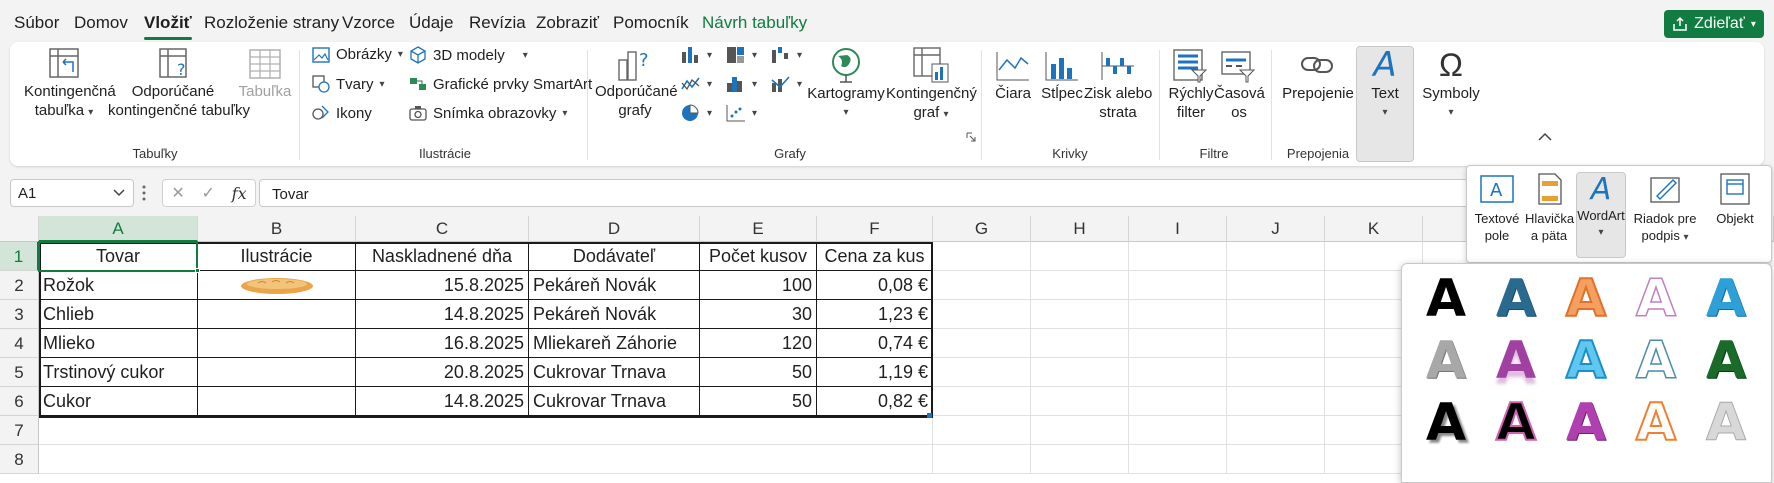 This screenshot has height=483, width=1774. Describe the element at coordinates (1451, 103) in the screenshot. I see `symbols-button: Symboly ▾` at that location.